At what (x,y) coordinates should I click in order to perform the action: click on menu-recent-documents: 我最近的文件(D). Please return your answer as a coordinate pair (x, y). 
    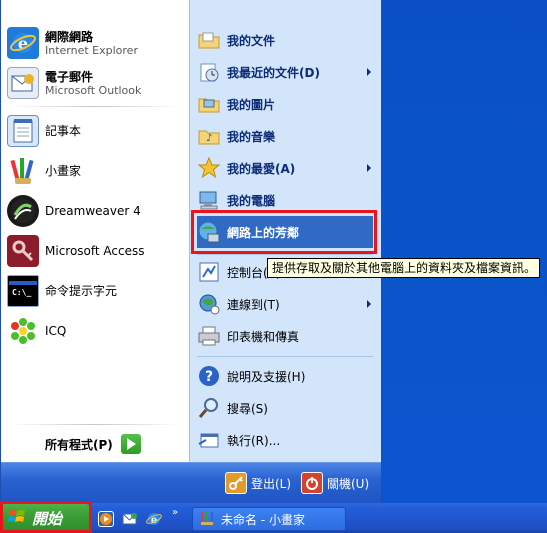
    Looking at the image, I should click on (285, 72).